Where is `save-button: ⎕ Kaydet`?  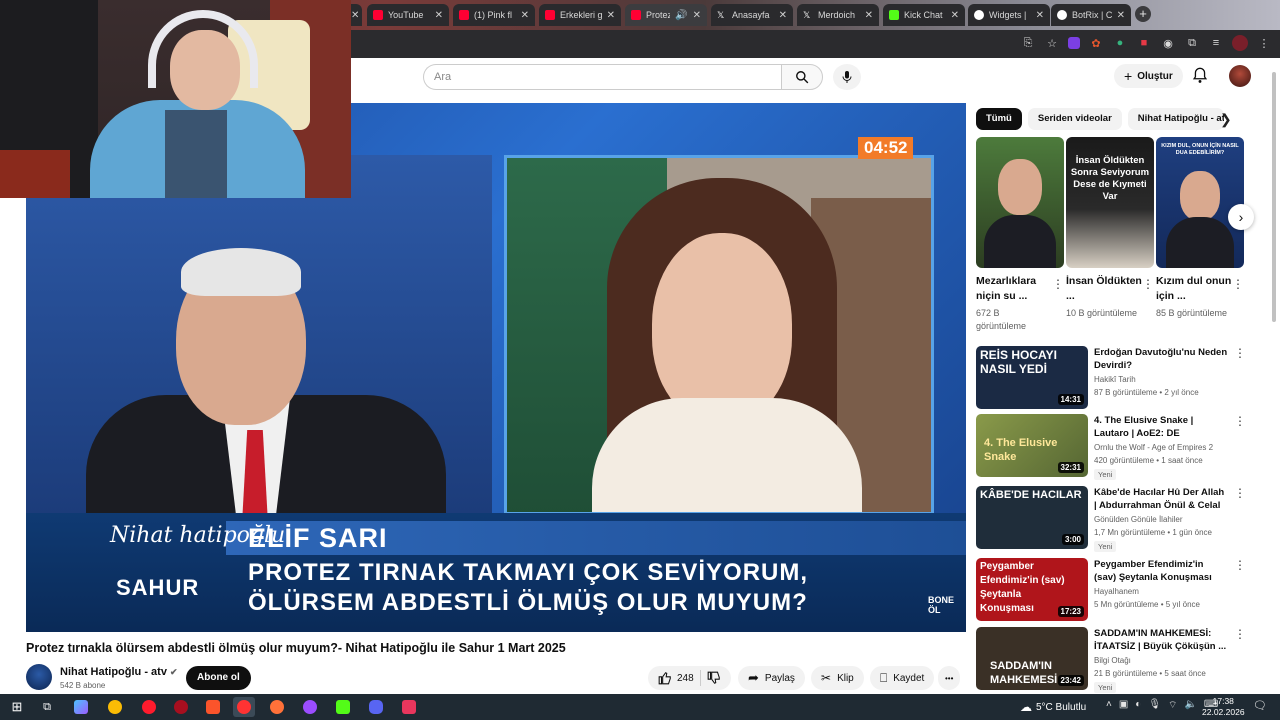
save-button: ⎕ Kaydet is located at coordinates (902, 678).